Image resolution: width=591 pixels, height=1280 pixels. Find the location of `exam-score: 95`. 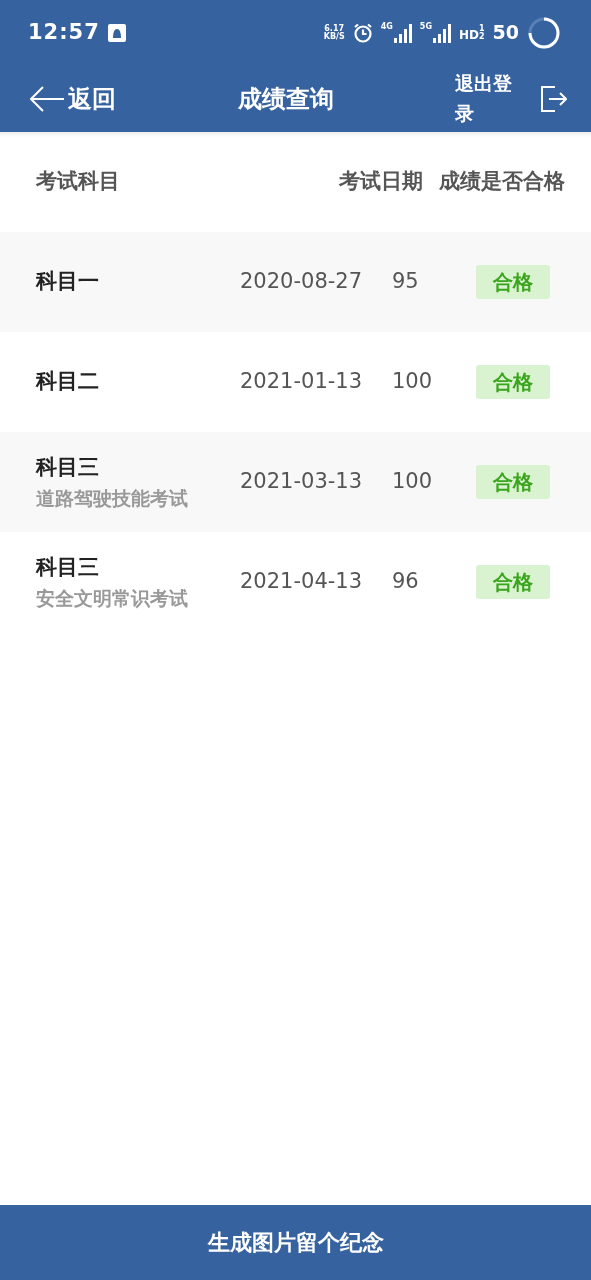

exam-score: 95 is located at coordinates (406, 282).